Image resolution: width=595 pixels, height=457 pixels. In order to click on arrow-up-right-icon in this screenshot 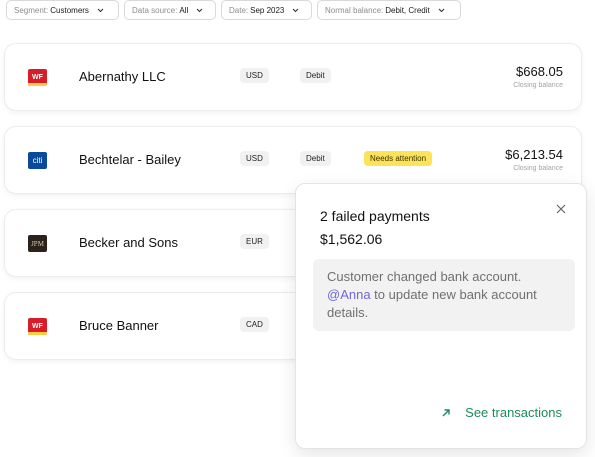, I will do `click(446, 413)`.